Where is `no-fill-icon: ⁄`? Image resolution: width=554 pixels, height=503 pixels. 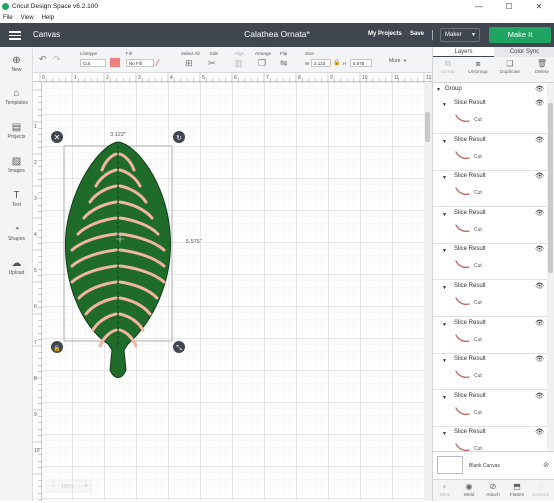
no-fill-icon: ⁄ is located at coordinates (158, 63).